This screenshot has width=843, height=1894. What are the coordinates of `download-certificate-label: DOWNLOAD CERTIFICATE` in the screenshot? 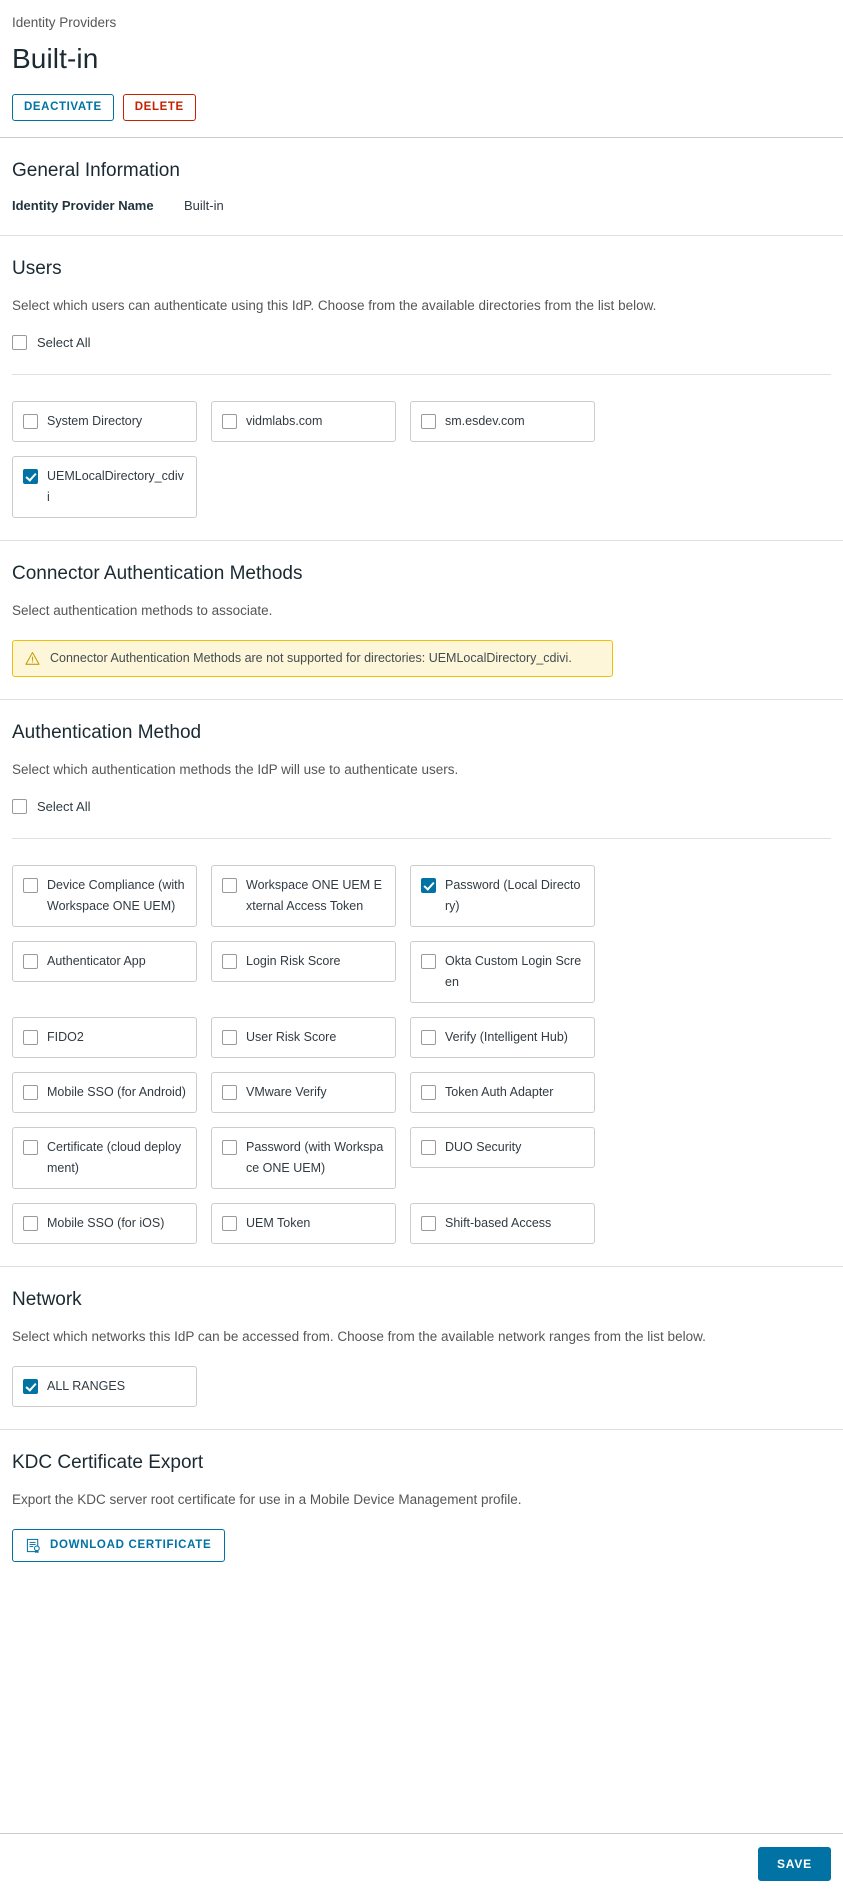 It's located at (131, 1545).